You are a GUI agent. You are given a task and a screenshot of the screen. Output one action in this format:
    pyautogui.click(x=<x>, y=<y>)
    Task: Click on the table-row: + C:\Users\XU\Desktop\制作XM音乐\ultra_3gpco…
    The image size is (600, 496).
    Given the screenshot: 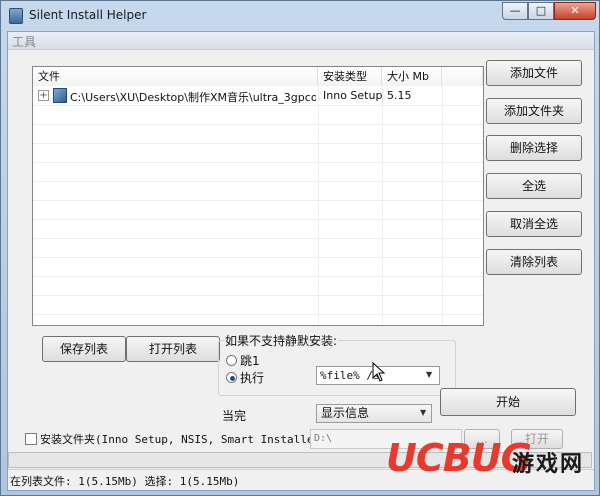 What is the action you would take?
    pyautogui.click(x=258, y=95)
    